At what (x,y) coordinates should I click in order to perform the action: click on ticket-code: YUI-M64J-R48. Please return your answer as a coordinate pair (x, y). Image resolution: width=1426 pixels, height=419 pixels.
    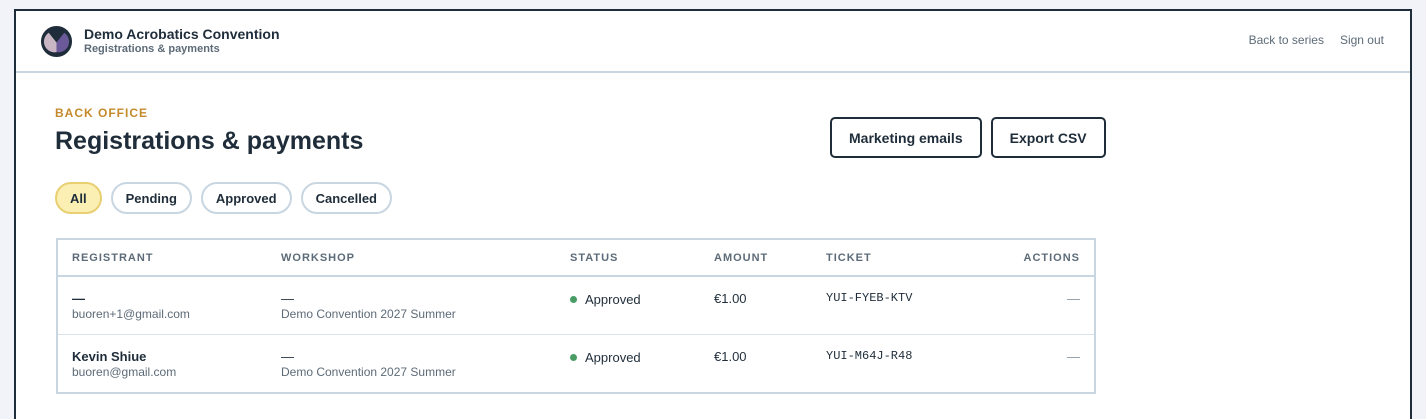
    Looking at the image, I should click on (887, 362).